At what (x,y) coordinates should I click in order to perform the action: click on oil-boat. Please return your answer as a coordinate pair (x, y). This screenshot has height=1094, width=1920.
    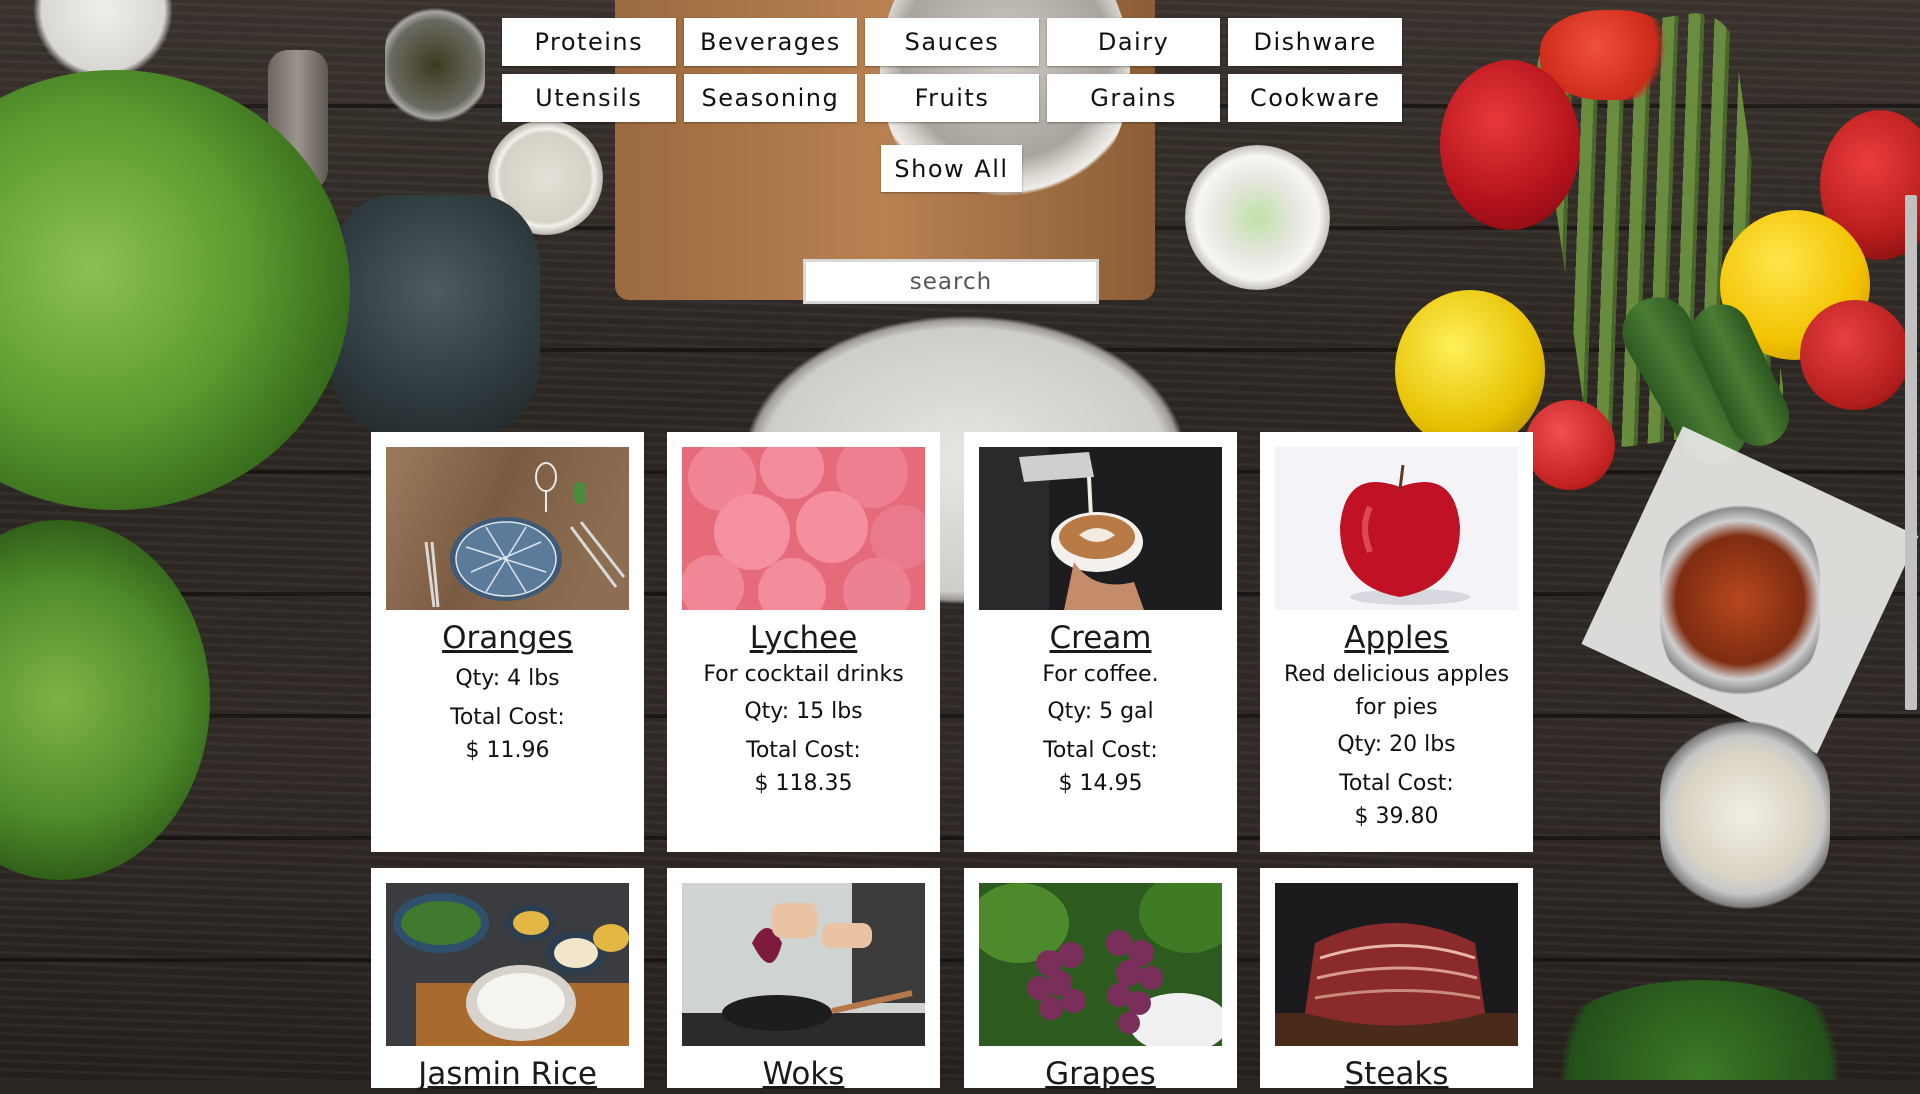
    Looking at the image, I should click on (435, 65).